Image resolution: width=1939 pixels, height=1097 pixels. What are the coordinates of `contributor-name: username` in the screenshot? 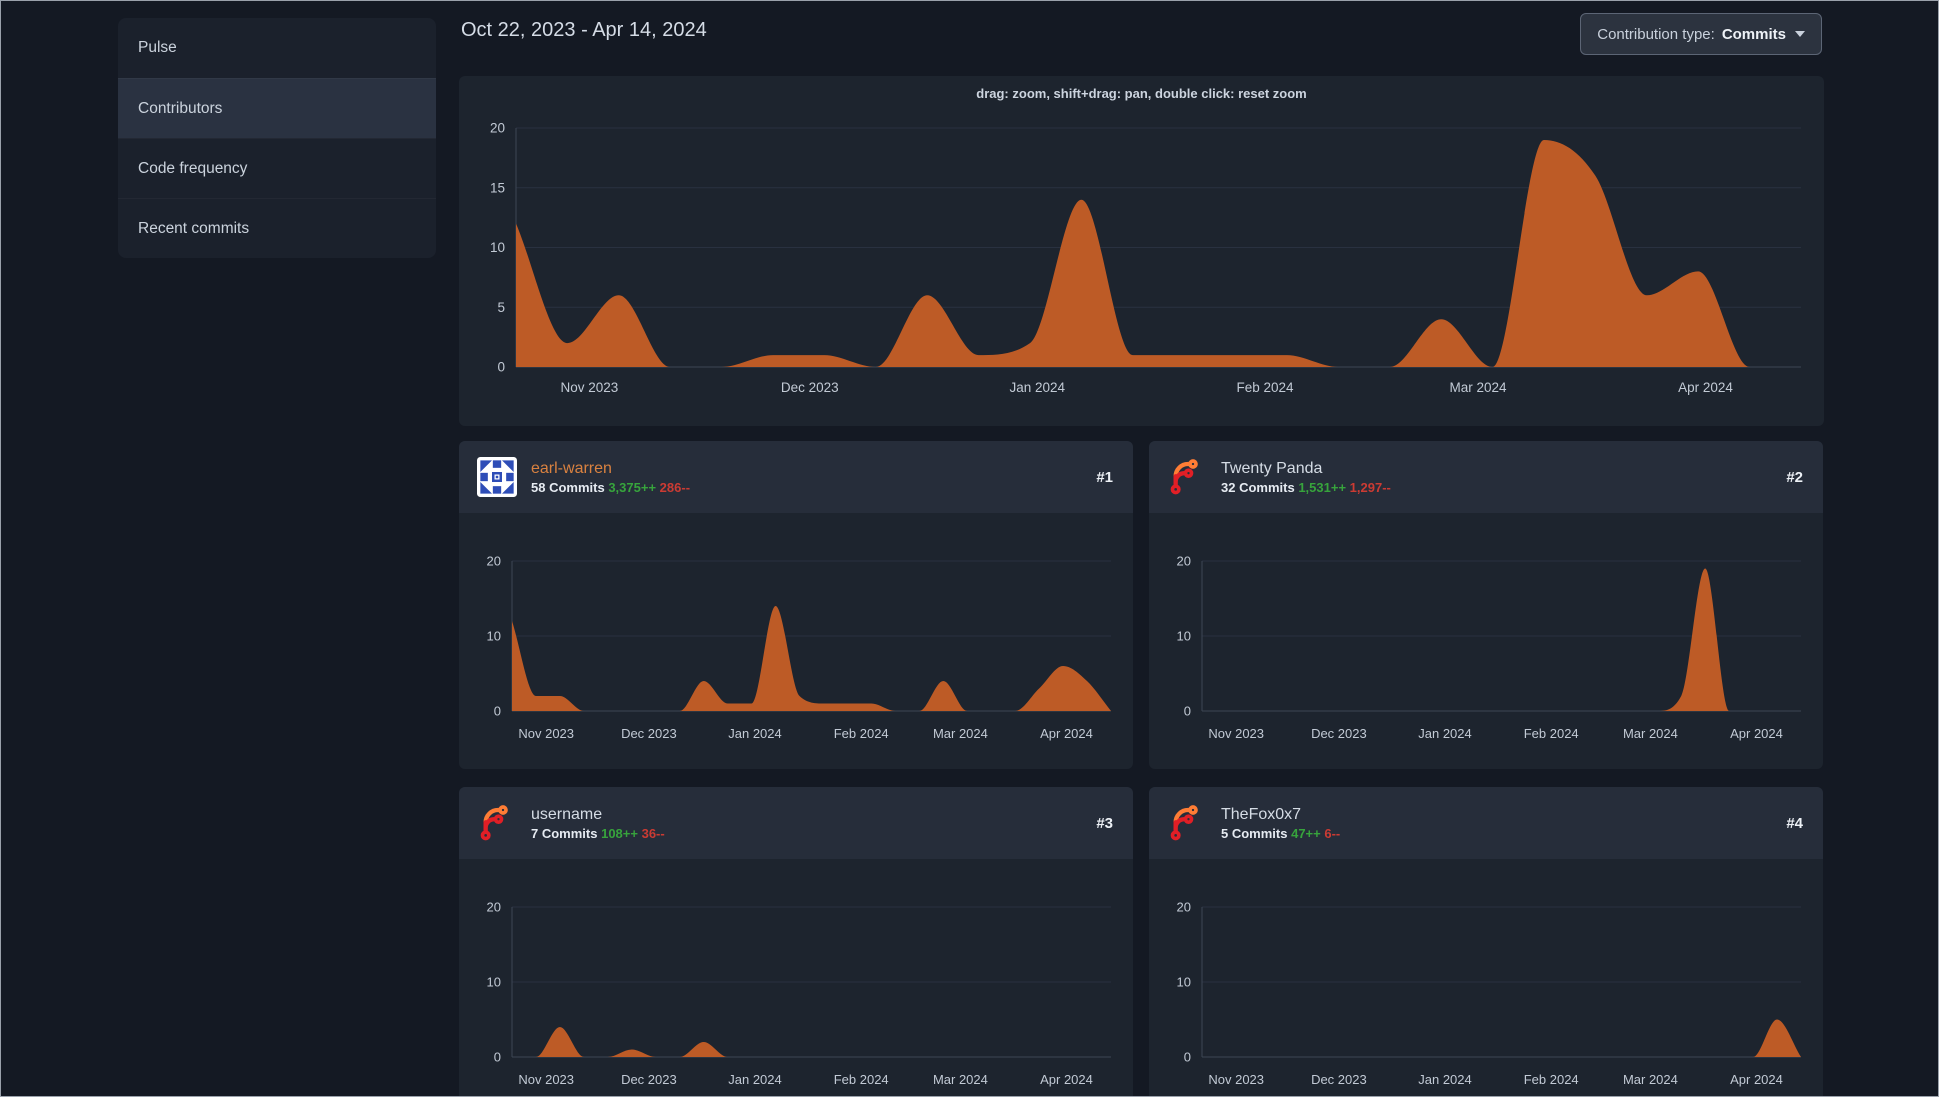 It's located at (567, 814).